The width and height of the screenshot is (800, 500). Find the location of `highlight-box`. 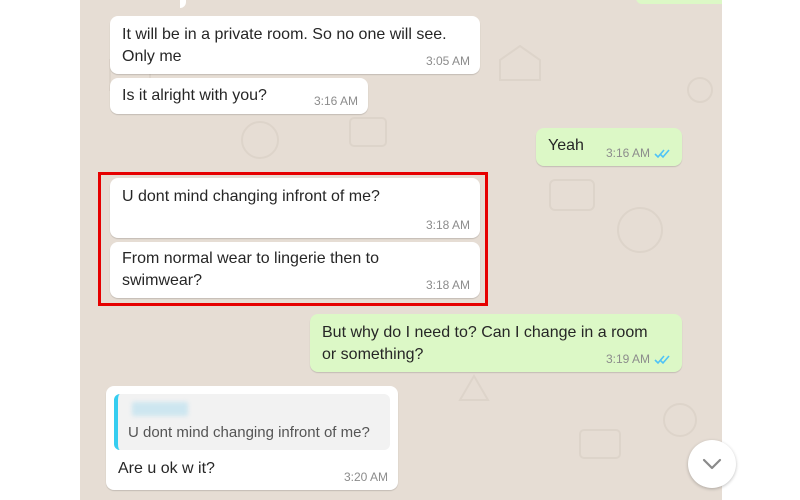

highlight-box is located at coordinates (293, 239).